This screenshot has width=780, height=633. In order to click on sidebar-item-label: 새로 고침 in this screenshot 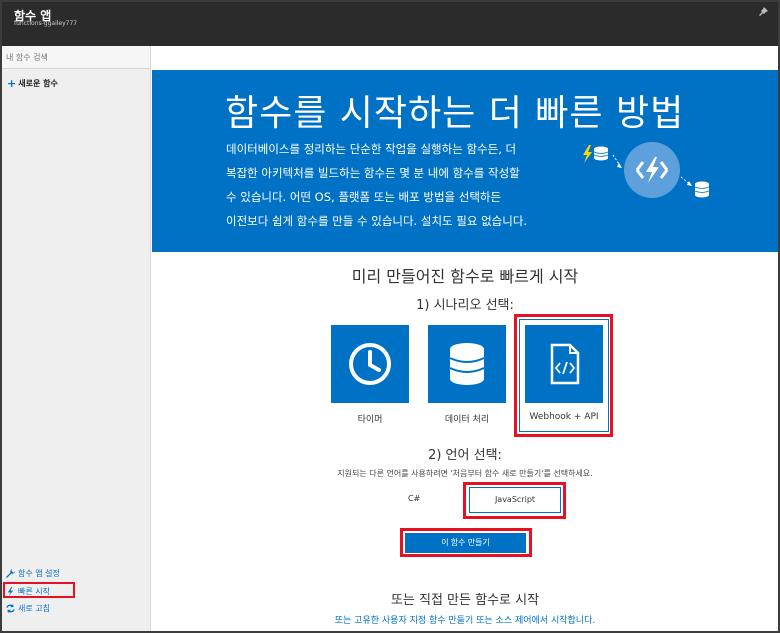, I will do `click(34, 608)`.